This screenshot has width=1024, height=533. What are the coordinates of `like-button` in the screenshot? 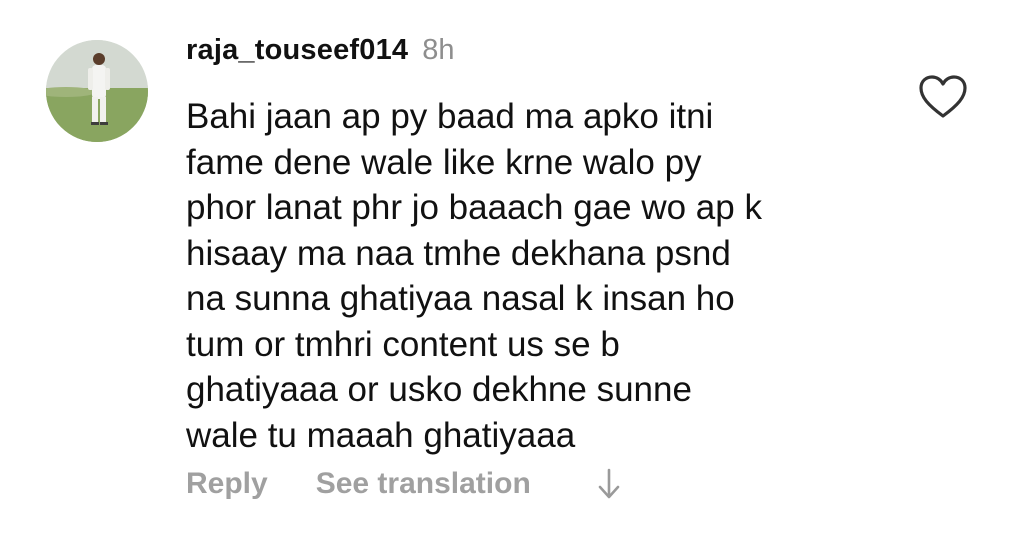 It's located at (943, 97).